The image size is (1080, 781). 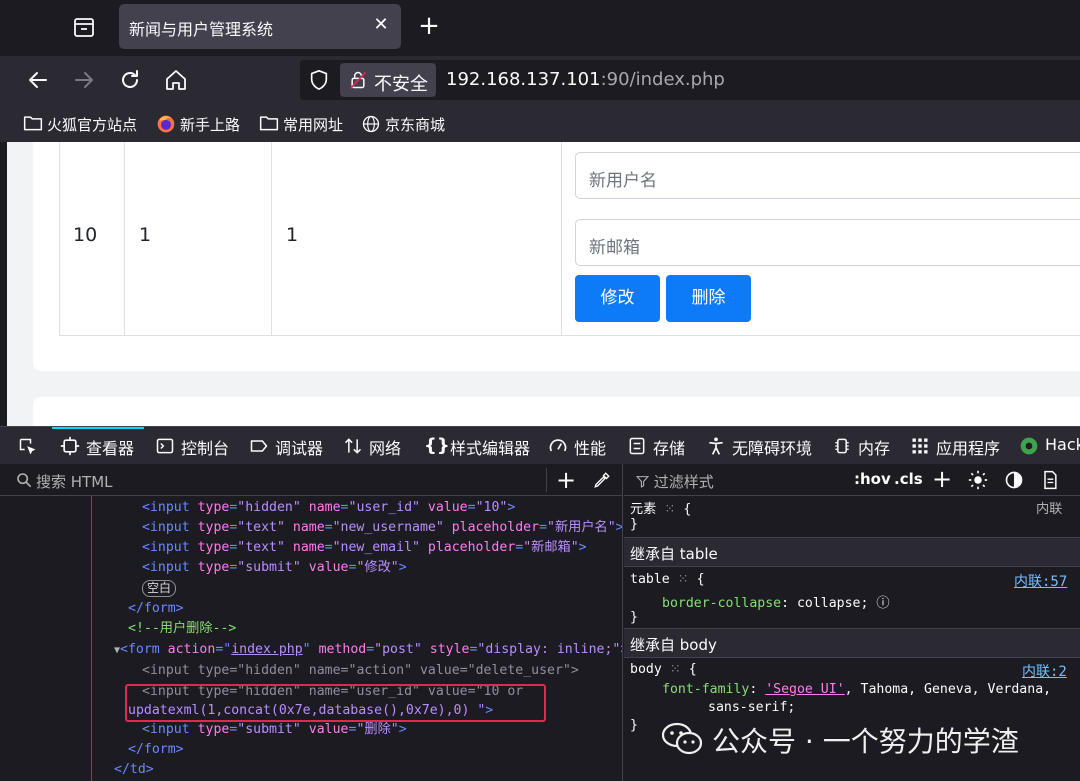 I want to click on table-rule-source-link: 内联:57, so click(x=1040, y=581).